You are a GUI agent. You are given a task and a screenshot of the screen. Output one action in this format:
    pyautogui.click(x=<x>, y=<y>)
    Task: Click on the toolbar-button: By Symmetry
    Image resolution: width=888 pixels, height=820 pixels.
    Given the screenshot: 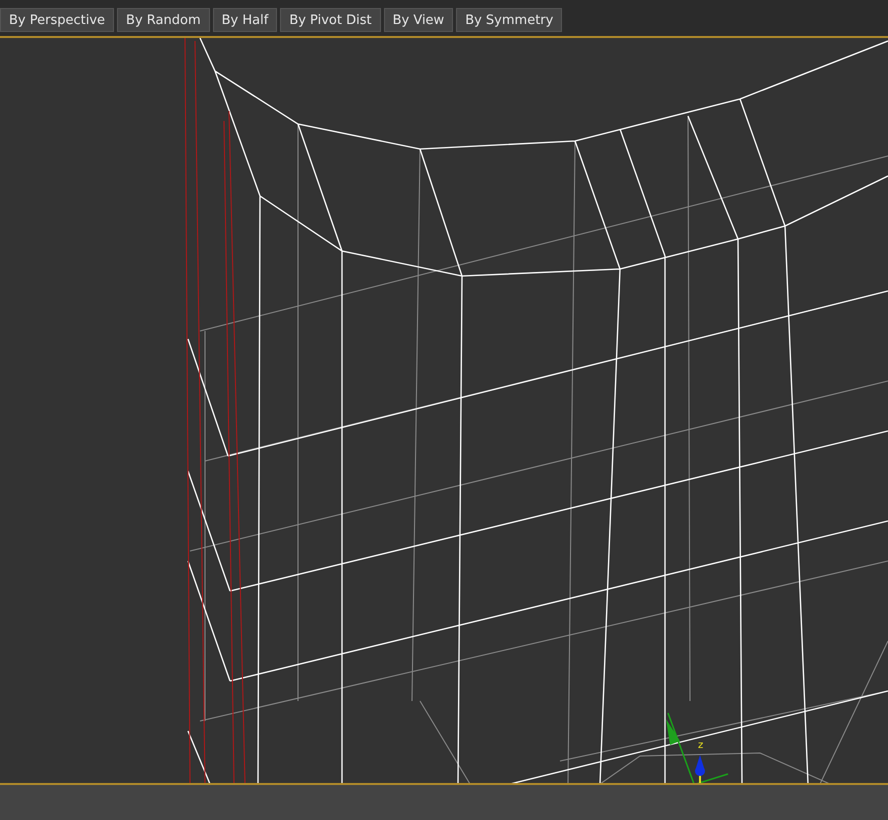 What is the action you would take?
    pyautogui.click(x=509, y=20)
    